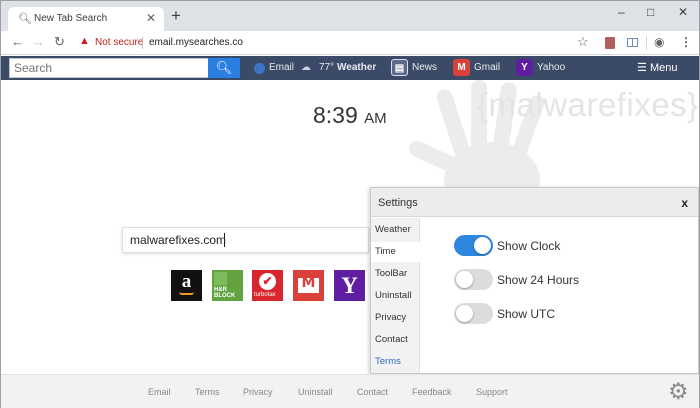 This screenshot has width=700, height=408. Describe the element at coordinates (396, 252) in the screenshot. I see `settings-tab-time: Time` at that location.